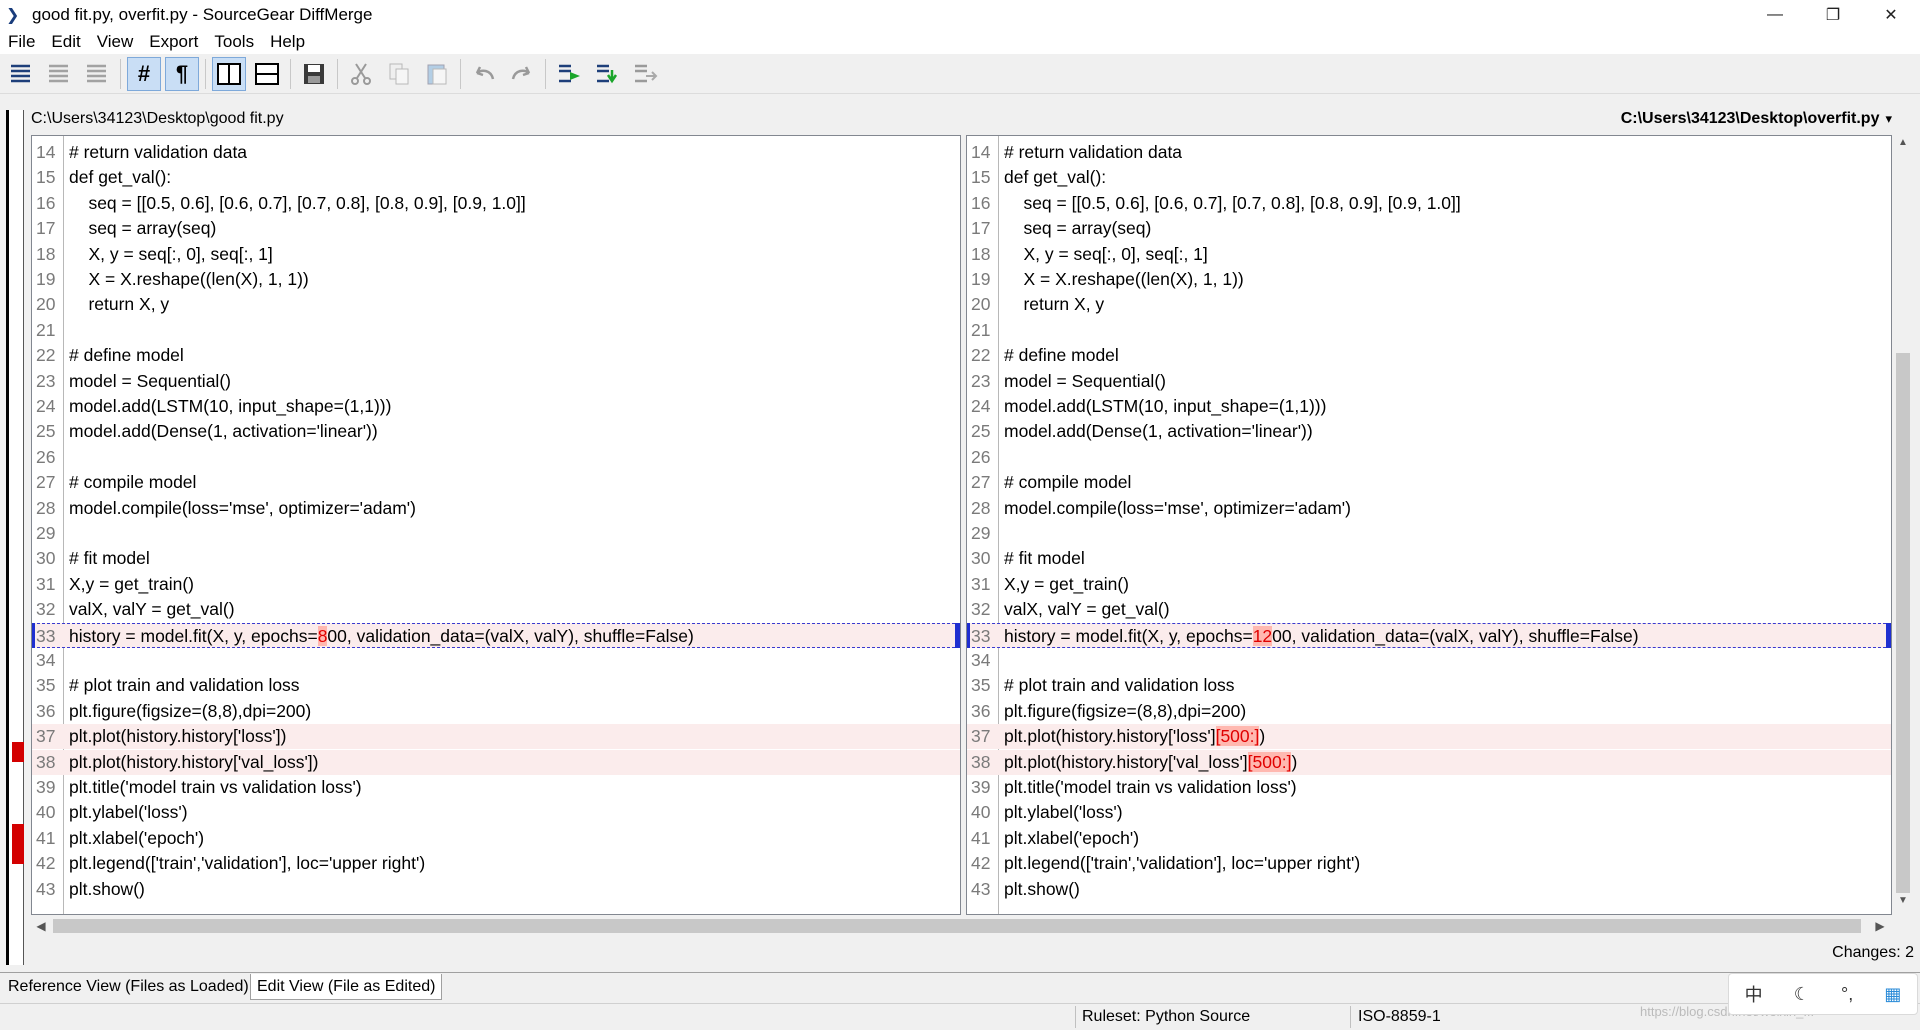 The image size is (1920, 1030). What do you see at coordinates (569, 74) in the screenshot?
I see `next-change-button` at bounding box center [569, 74].